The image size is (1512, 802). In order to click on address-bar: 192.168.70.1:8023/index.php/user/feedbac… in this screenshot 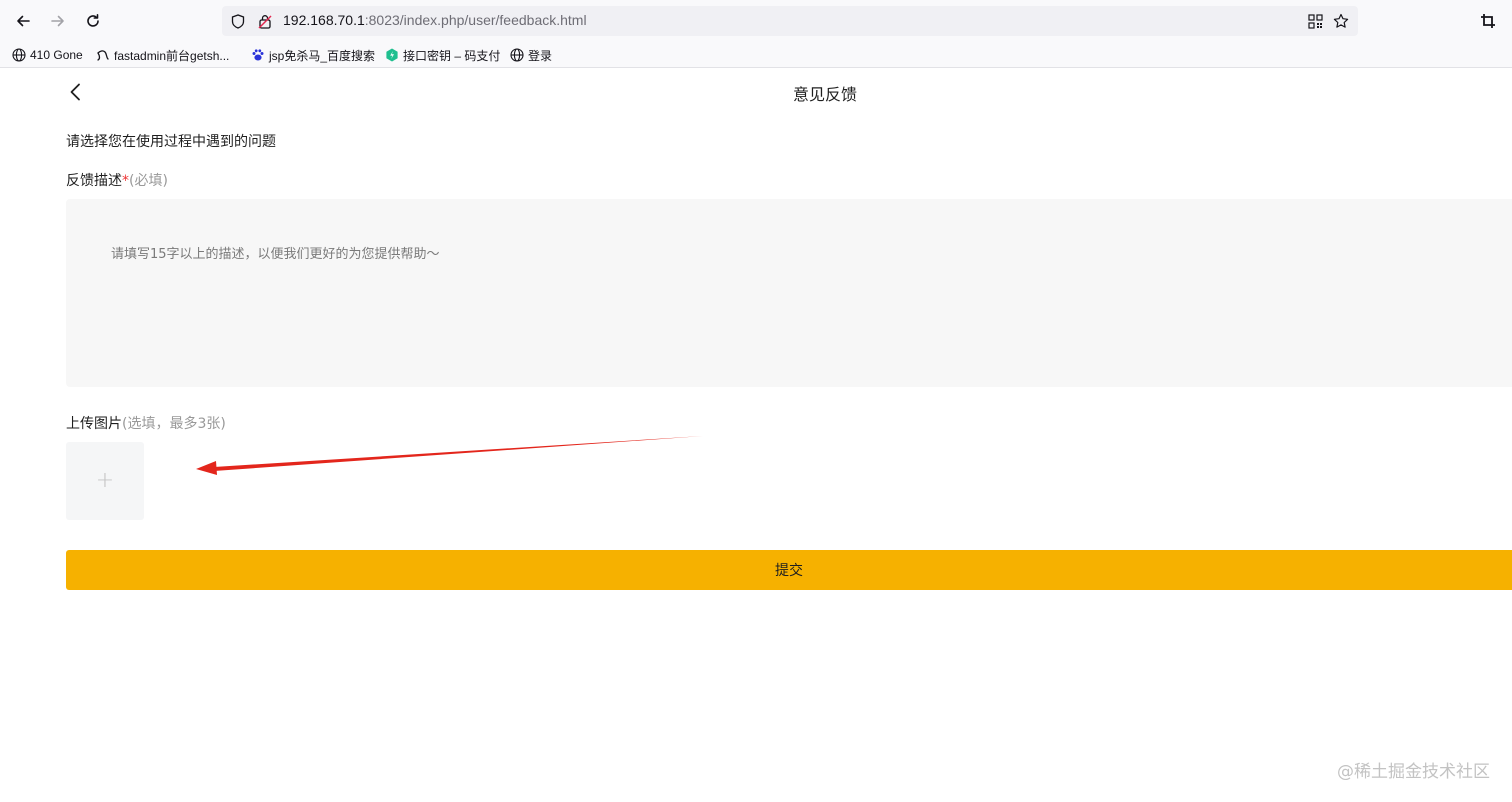, I will do `click(790, 21)`.